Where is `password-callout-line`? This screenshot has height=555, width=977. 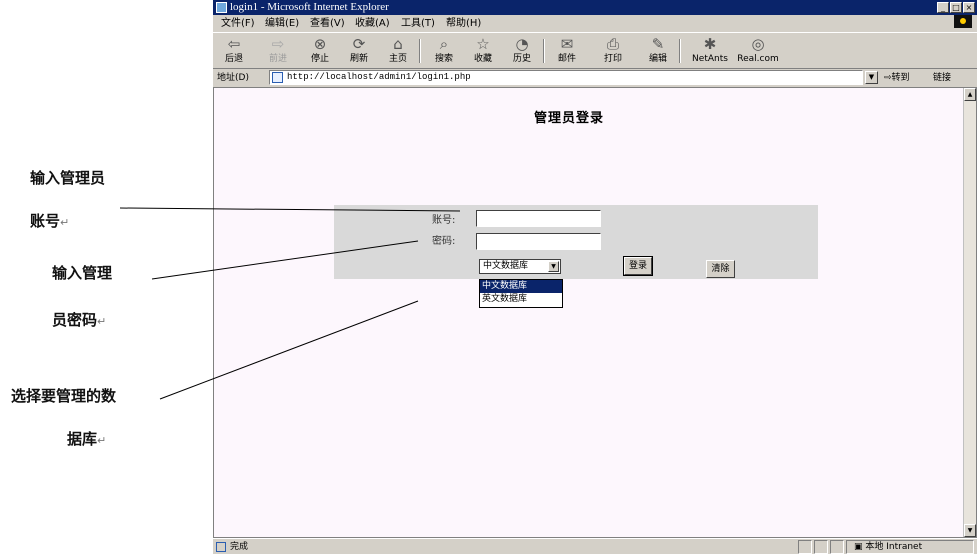
password-callout-line is located at coordinates (285, 260).